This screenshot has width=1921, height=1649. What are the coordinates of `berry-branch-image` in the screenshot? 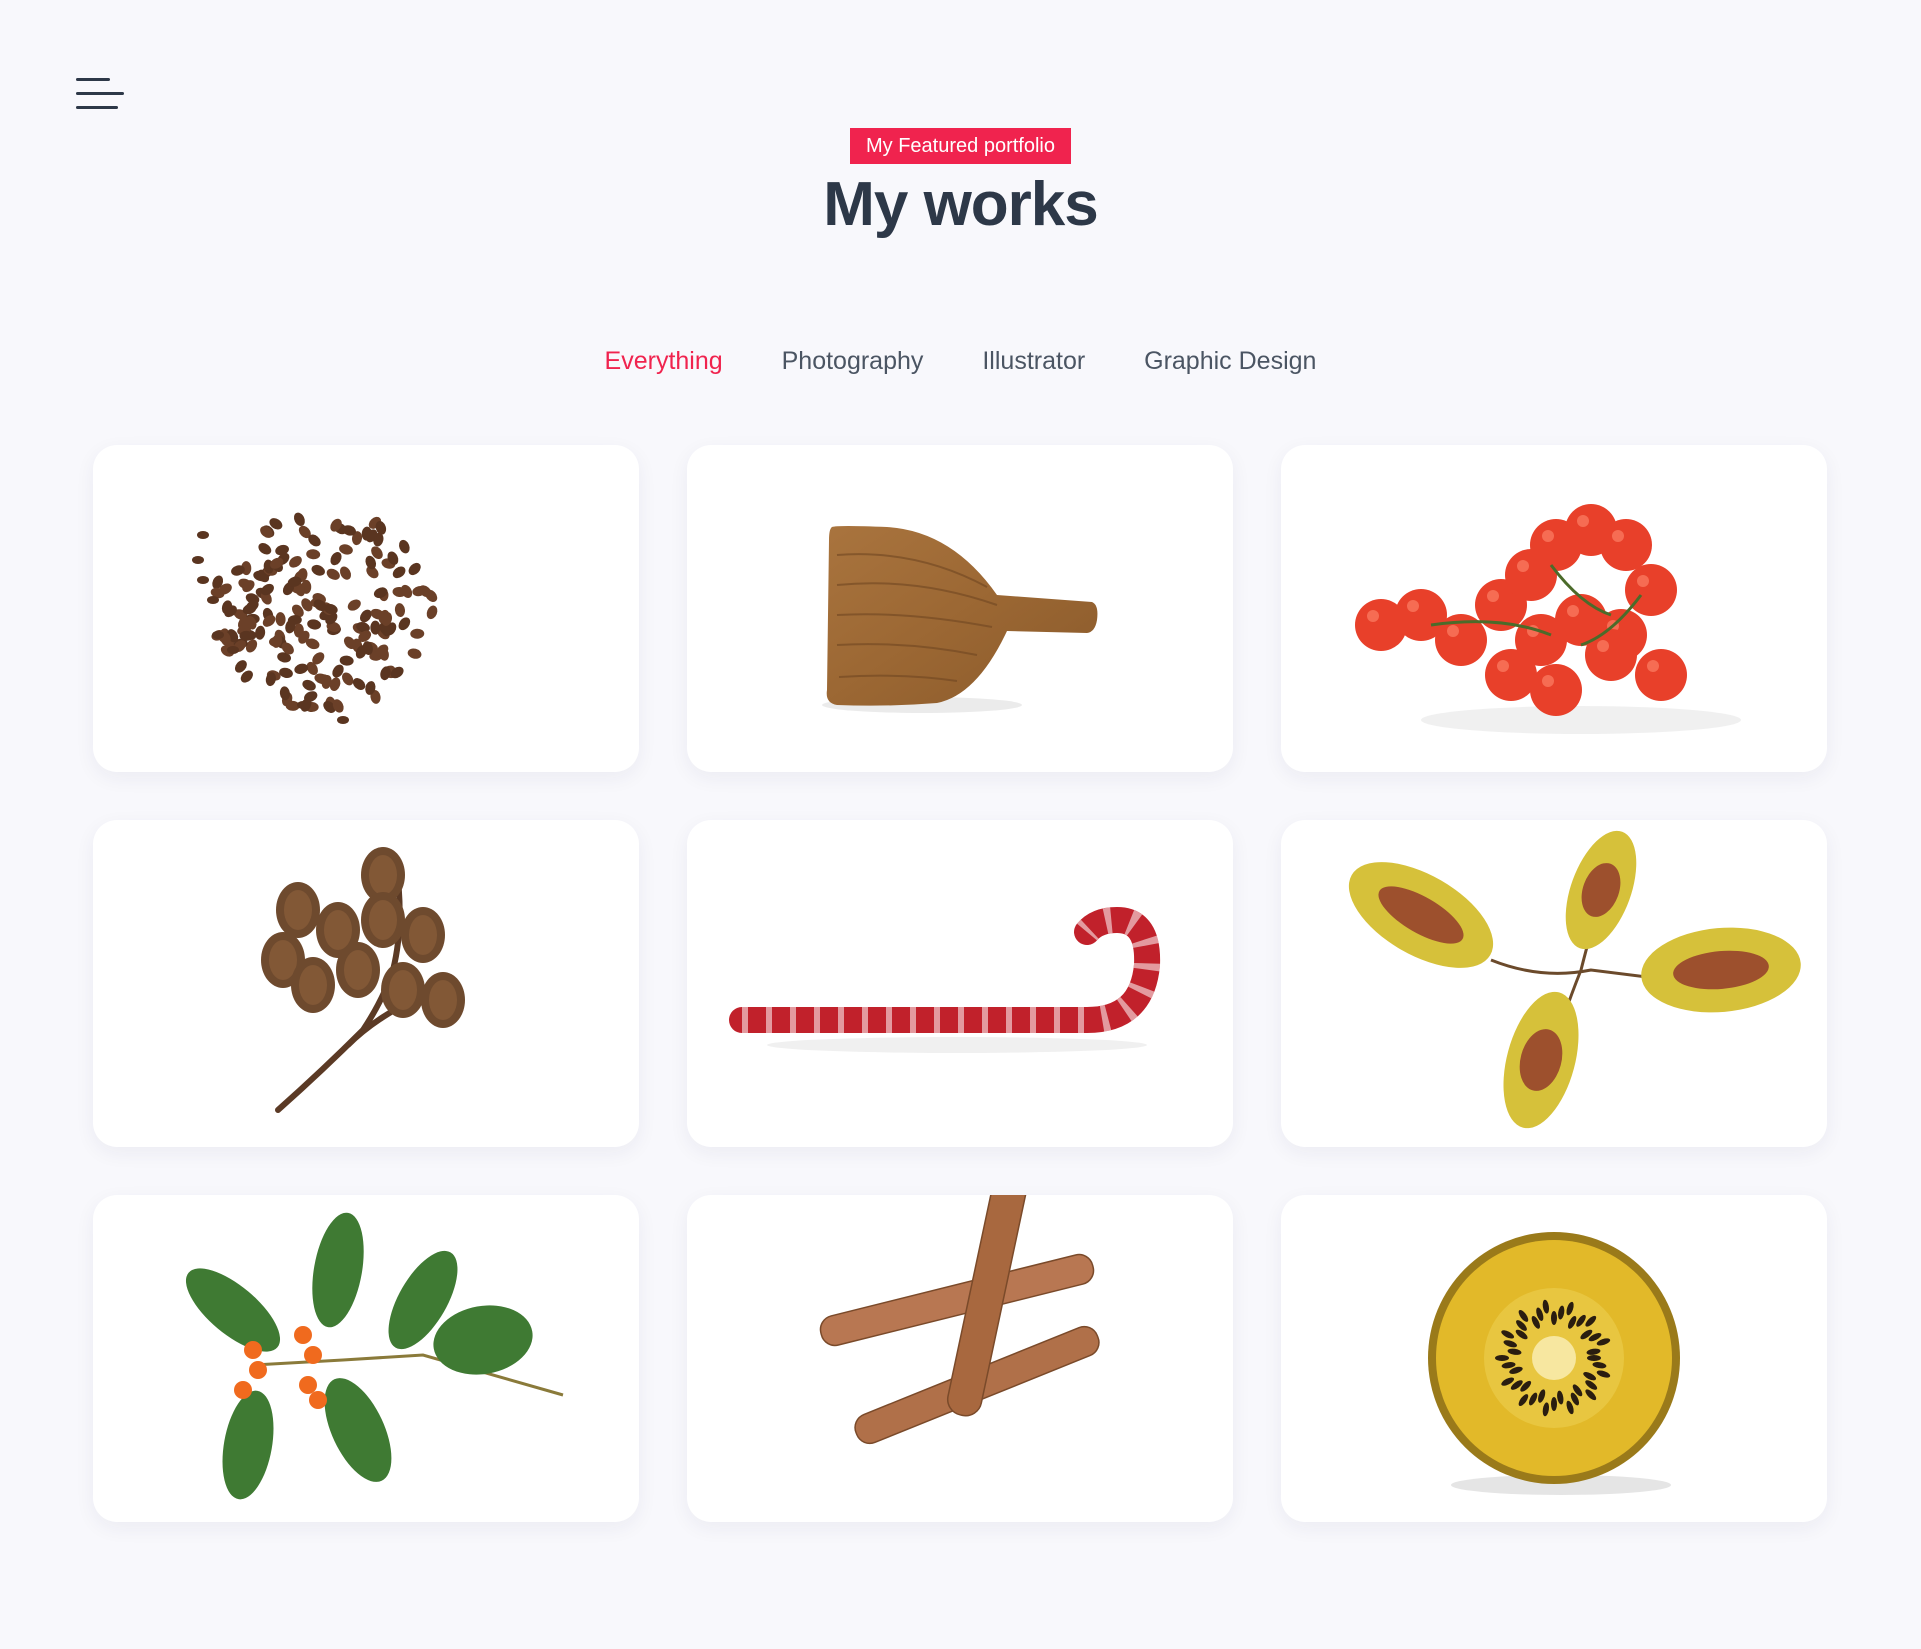 It's located at (374, 1356).